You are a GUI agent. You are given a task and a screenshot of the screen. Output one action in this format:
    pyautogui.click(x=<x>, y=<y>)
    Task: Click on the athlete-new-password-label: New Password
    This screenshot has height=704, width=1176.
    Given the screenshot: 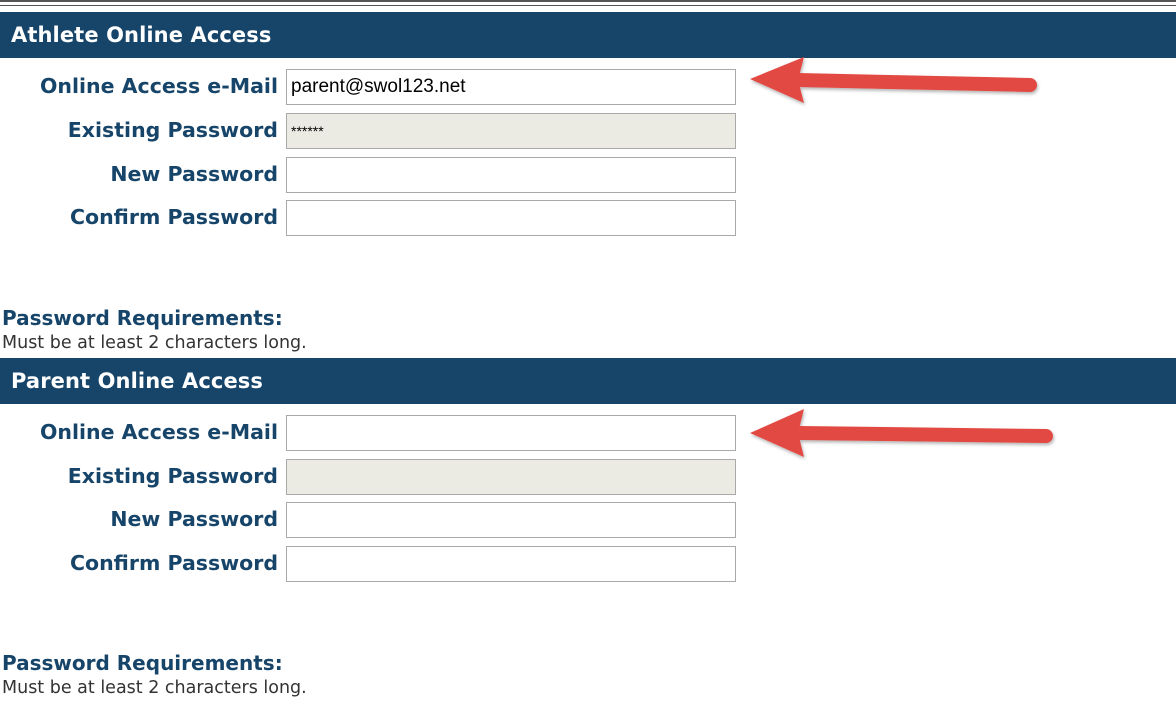 What is the action you would take?
    pyautogui.click(x=194, y=174)
    